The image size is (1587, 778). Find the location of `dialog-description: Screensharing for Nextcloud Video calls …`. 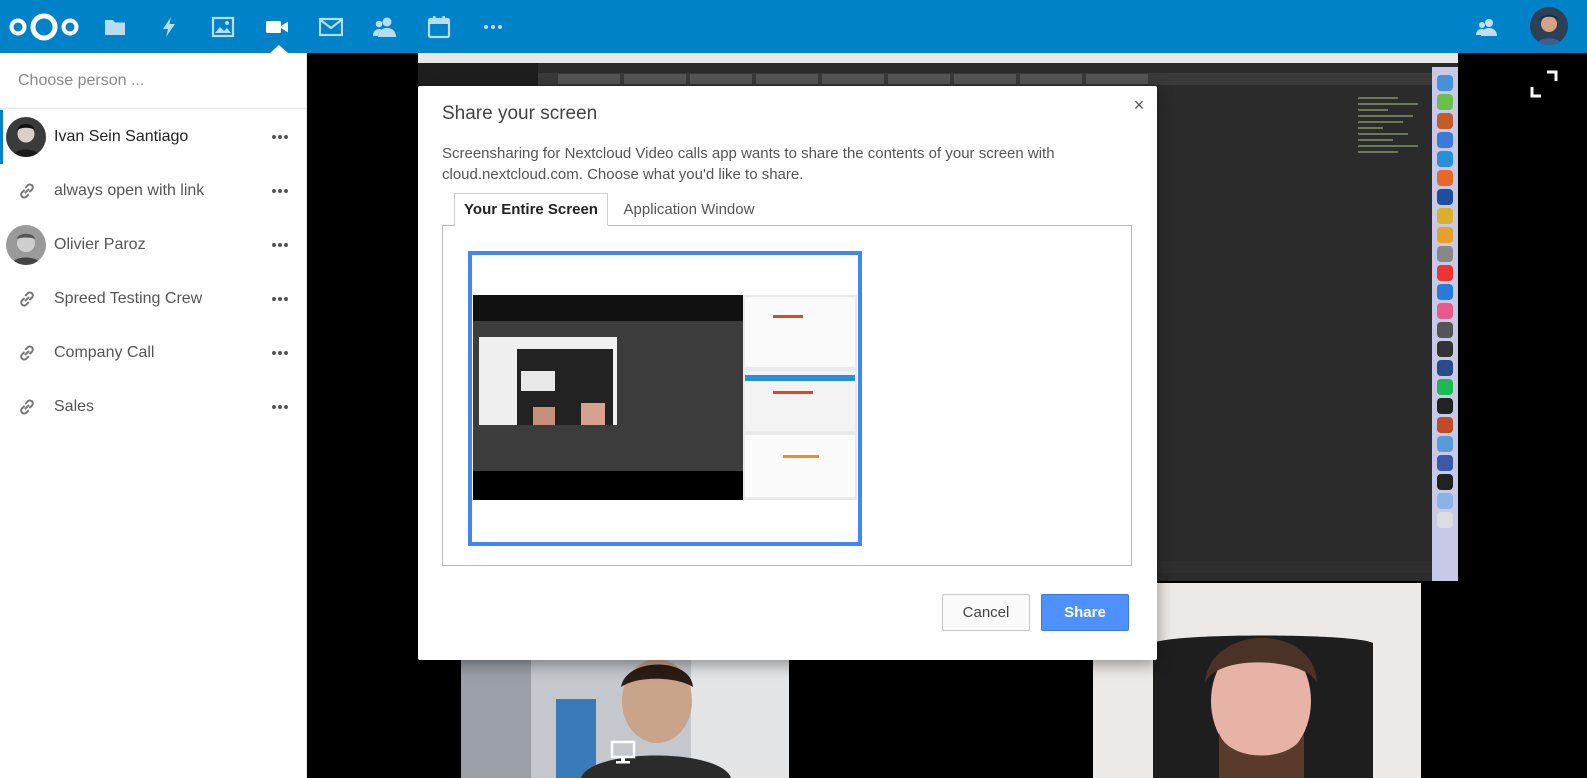

dialog-description: Screensharing for Nextcloud Video calls … is located at coordinates (748, 164).